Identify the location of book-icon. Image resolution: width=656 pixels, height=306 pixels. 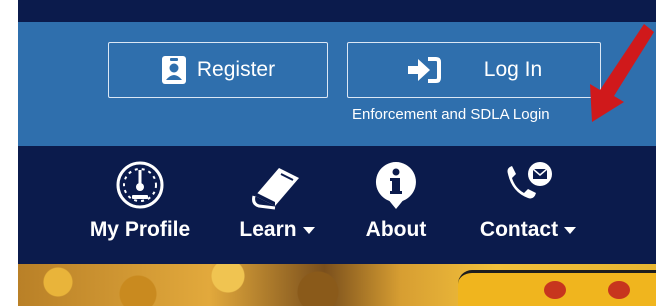
(277, 185).